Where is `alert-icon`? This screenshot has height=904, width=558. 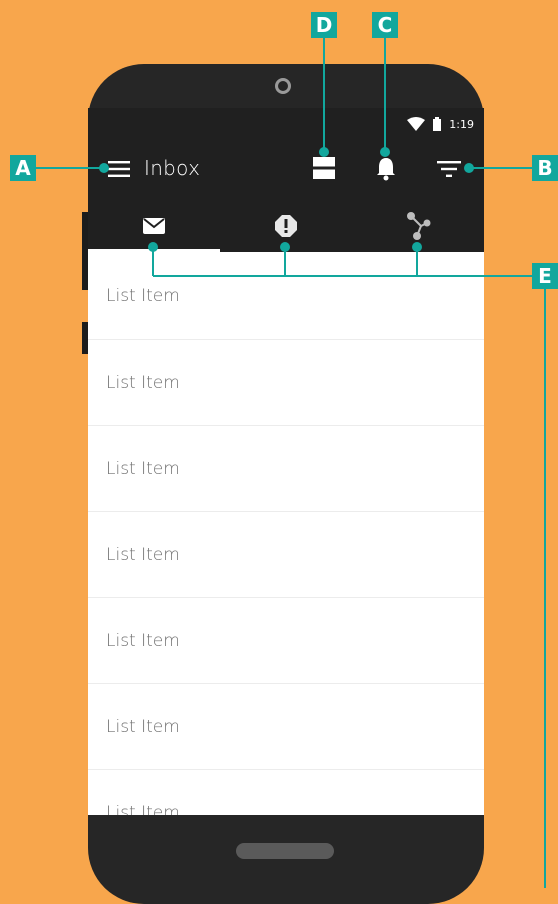
alert-icon is located at coordinates (286, 226).